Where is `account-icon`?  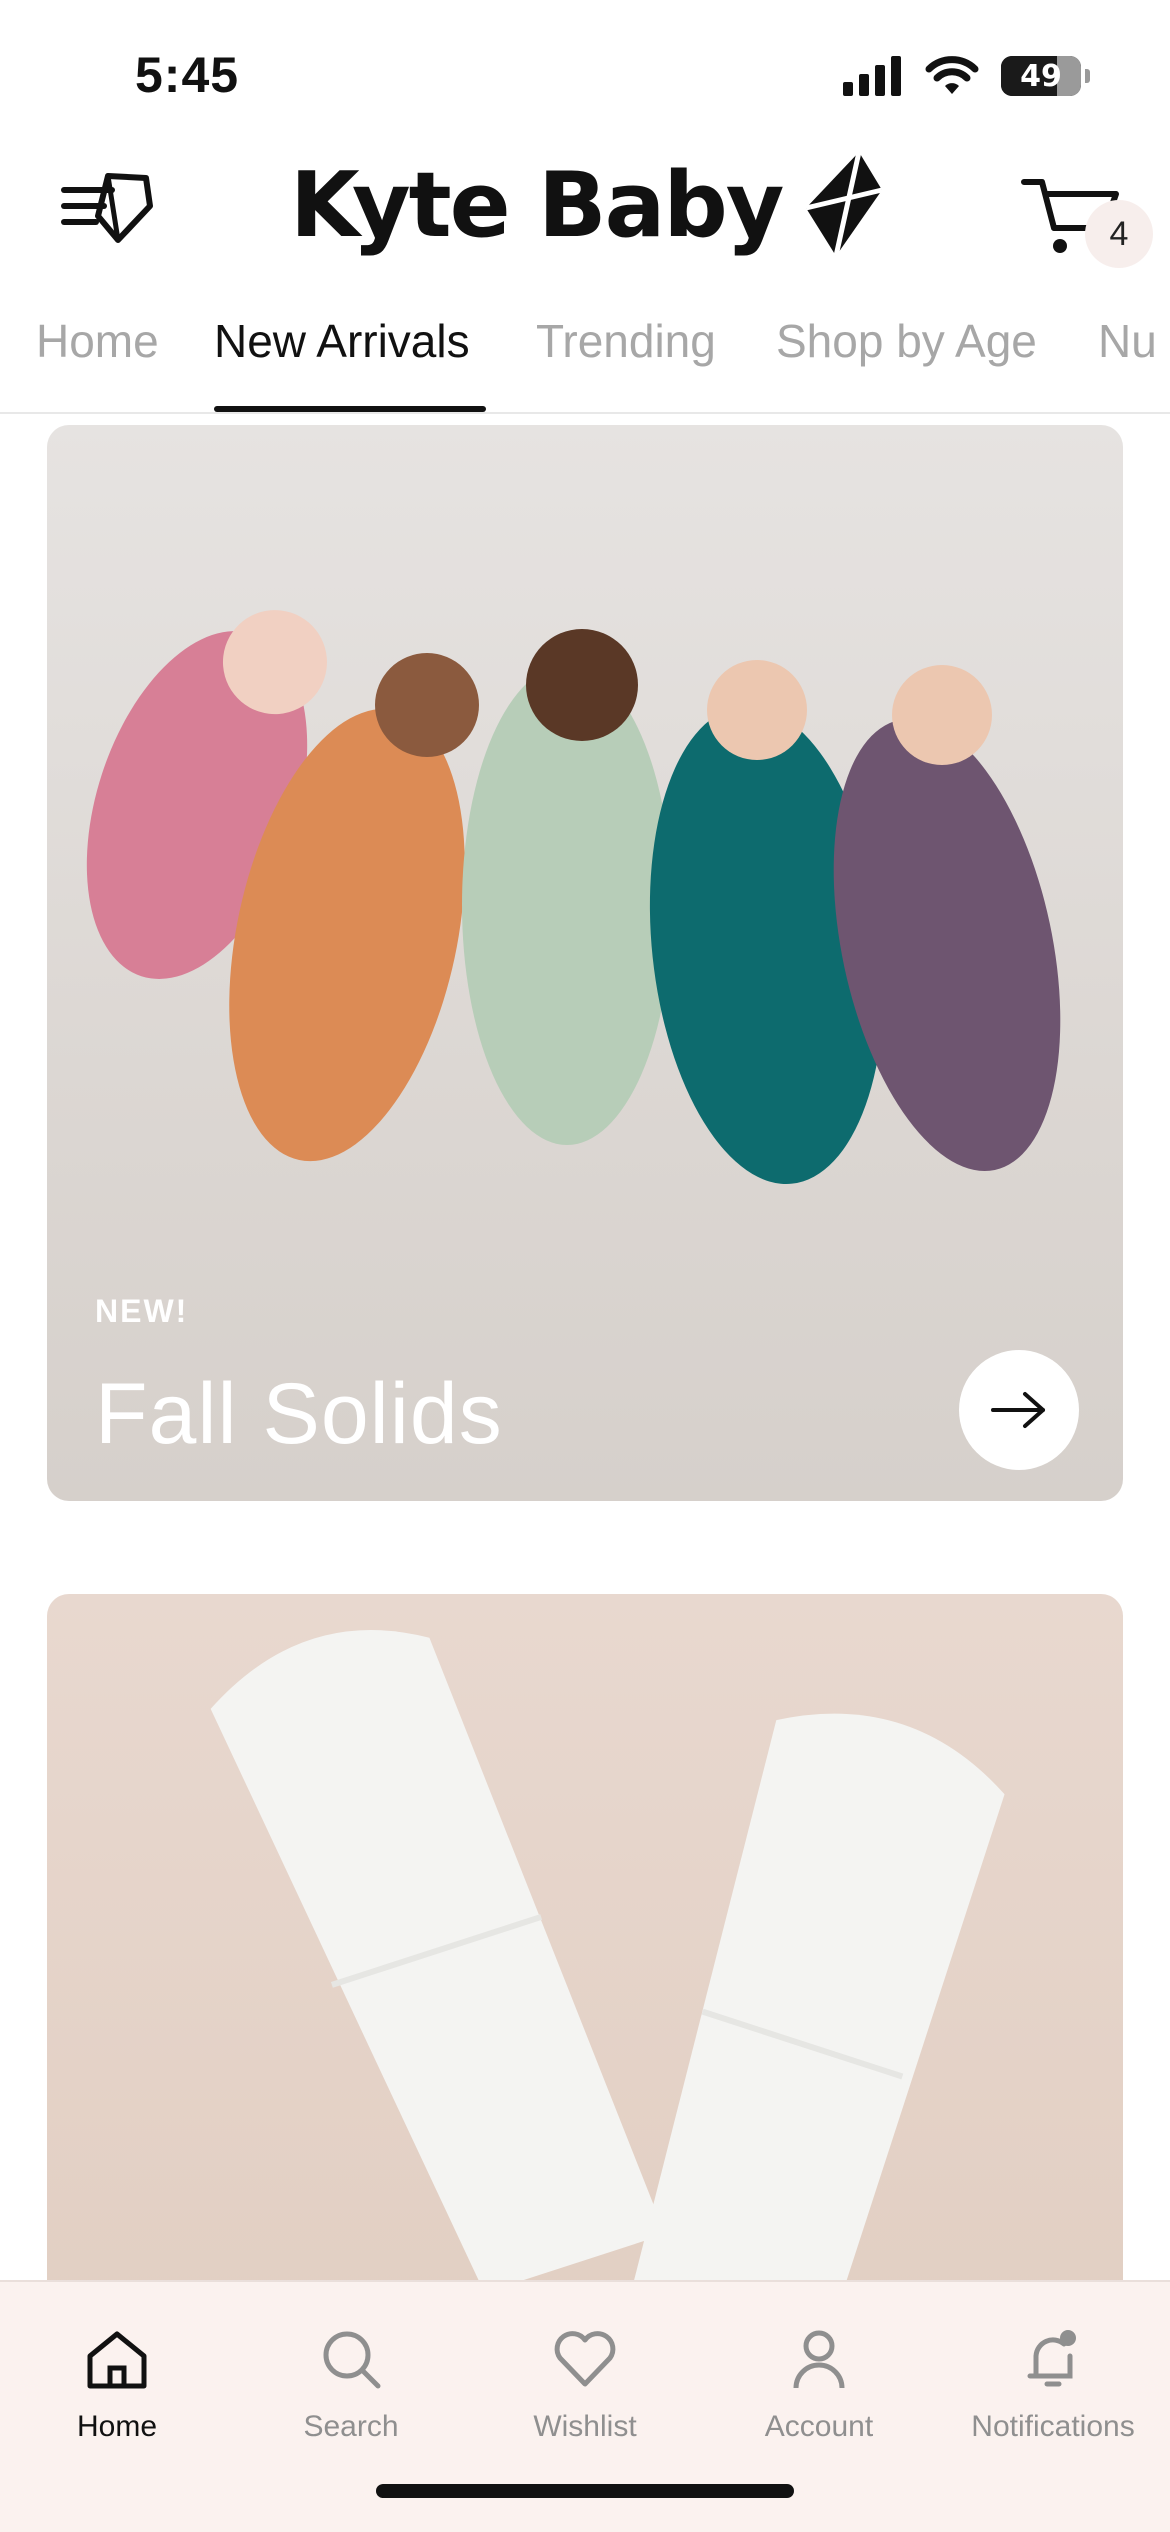 account-icon is located at coordinates (819, 2359).